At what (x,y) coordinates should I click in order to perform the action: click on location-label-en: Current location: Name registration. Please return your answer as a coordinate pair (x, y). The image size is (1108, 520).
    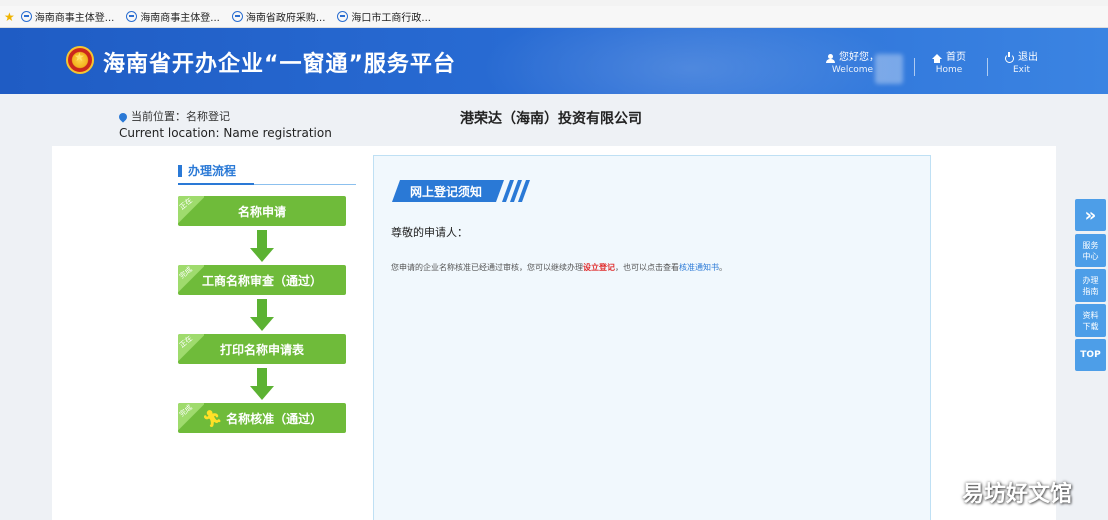
    Looking at the image, I should click on (225, 133).